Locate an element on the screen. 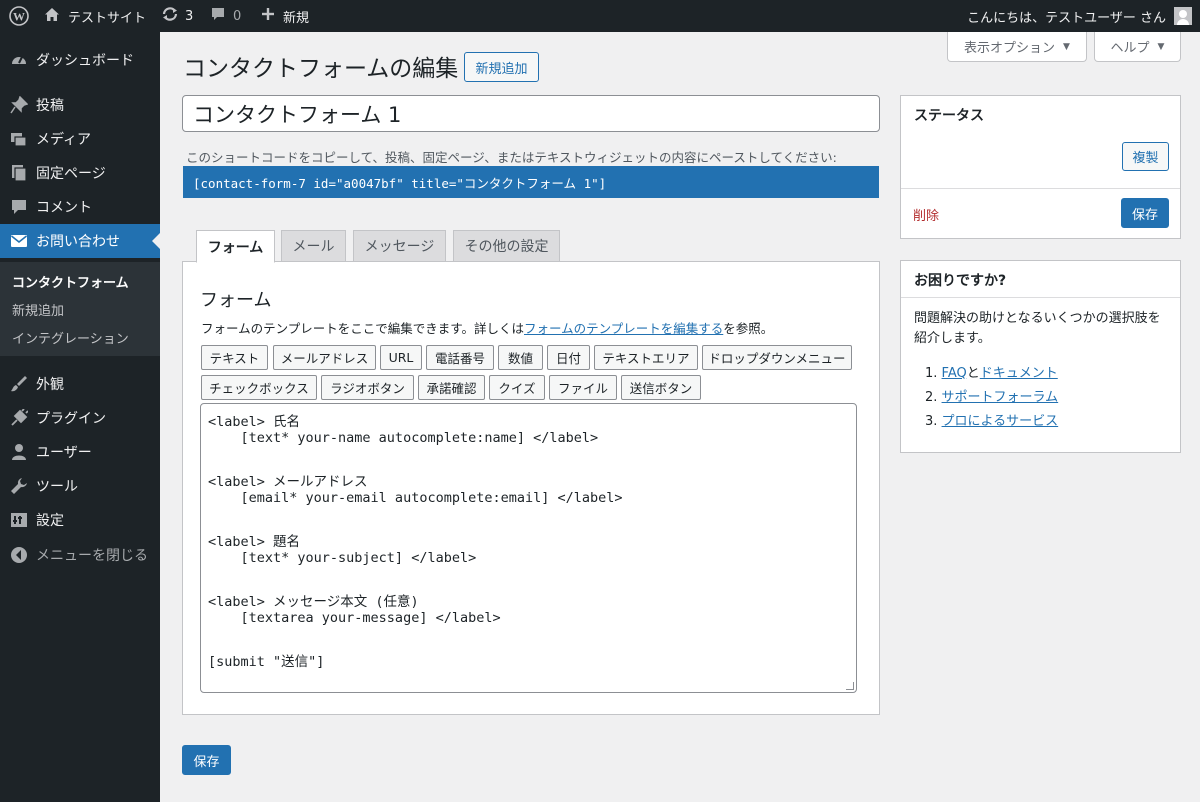 This screenshot has height=802, width=1200. delete-link: 削除 is located at coordinates (926, 214).